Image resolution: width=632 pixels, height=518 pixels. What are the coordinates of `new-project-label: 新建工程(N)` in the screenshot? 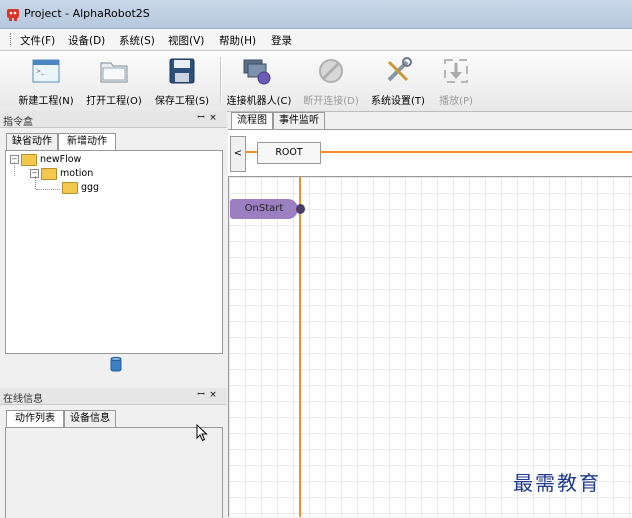 It's located at (46, 101).